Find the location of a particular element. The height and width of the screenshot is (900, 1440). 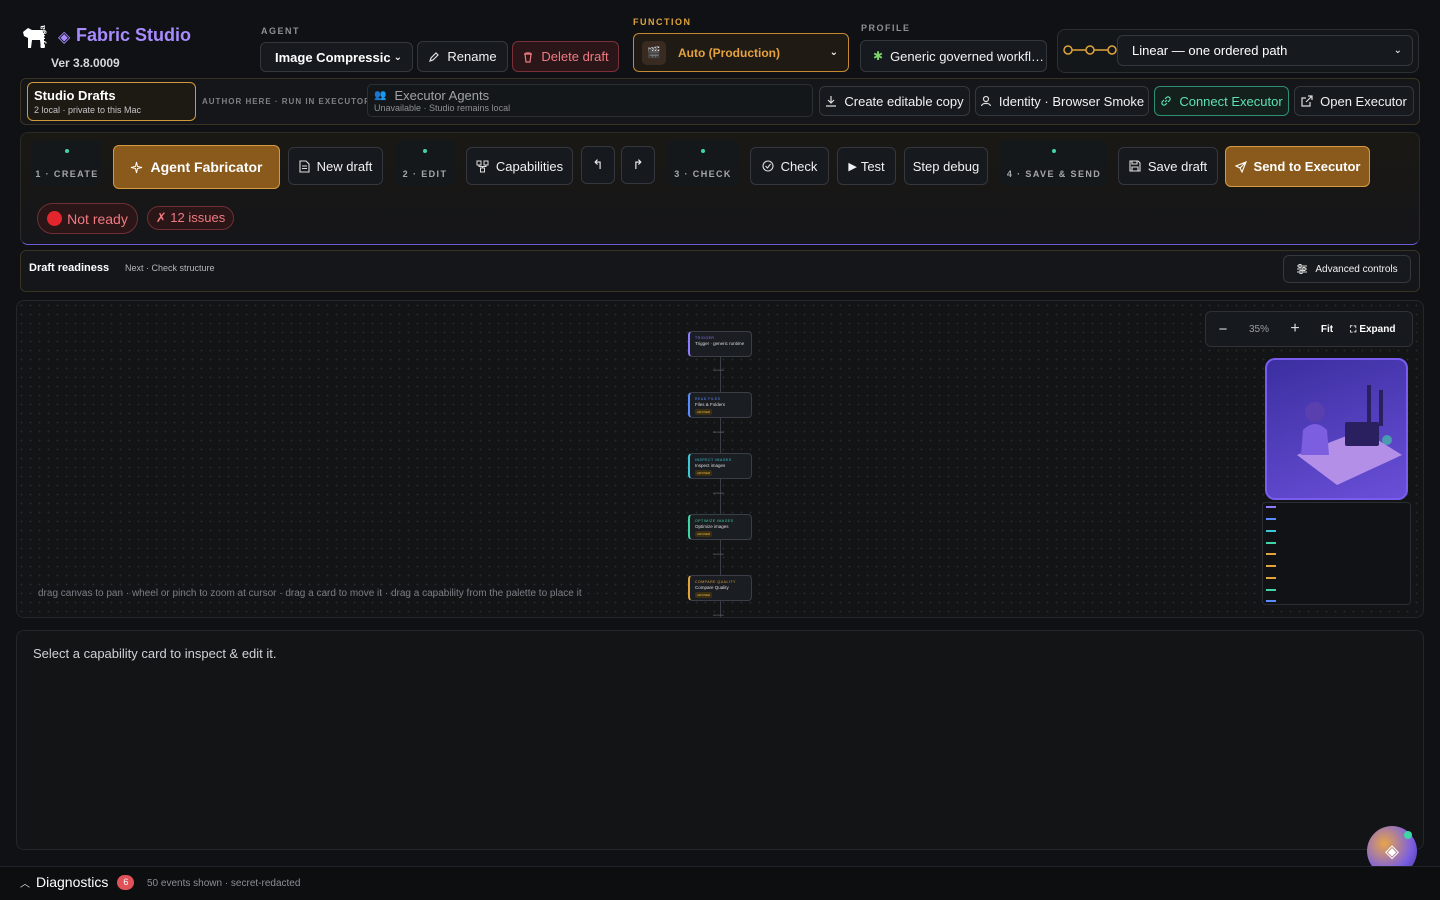

link-icon is located at coordinates (1166, 101).